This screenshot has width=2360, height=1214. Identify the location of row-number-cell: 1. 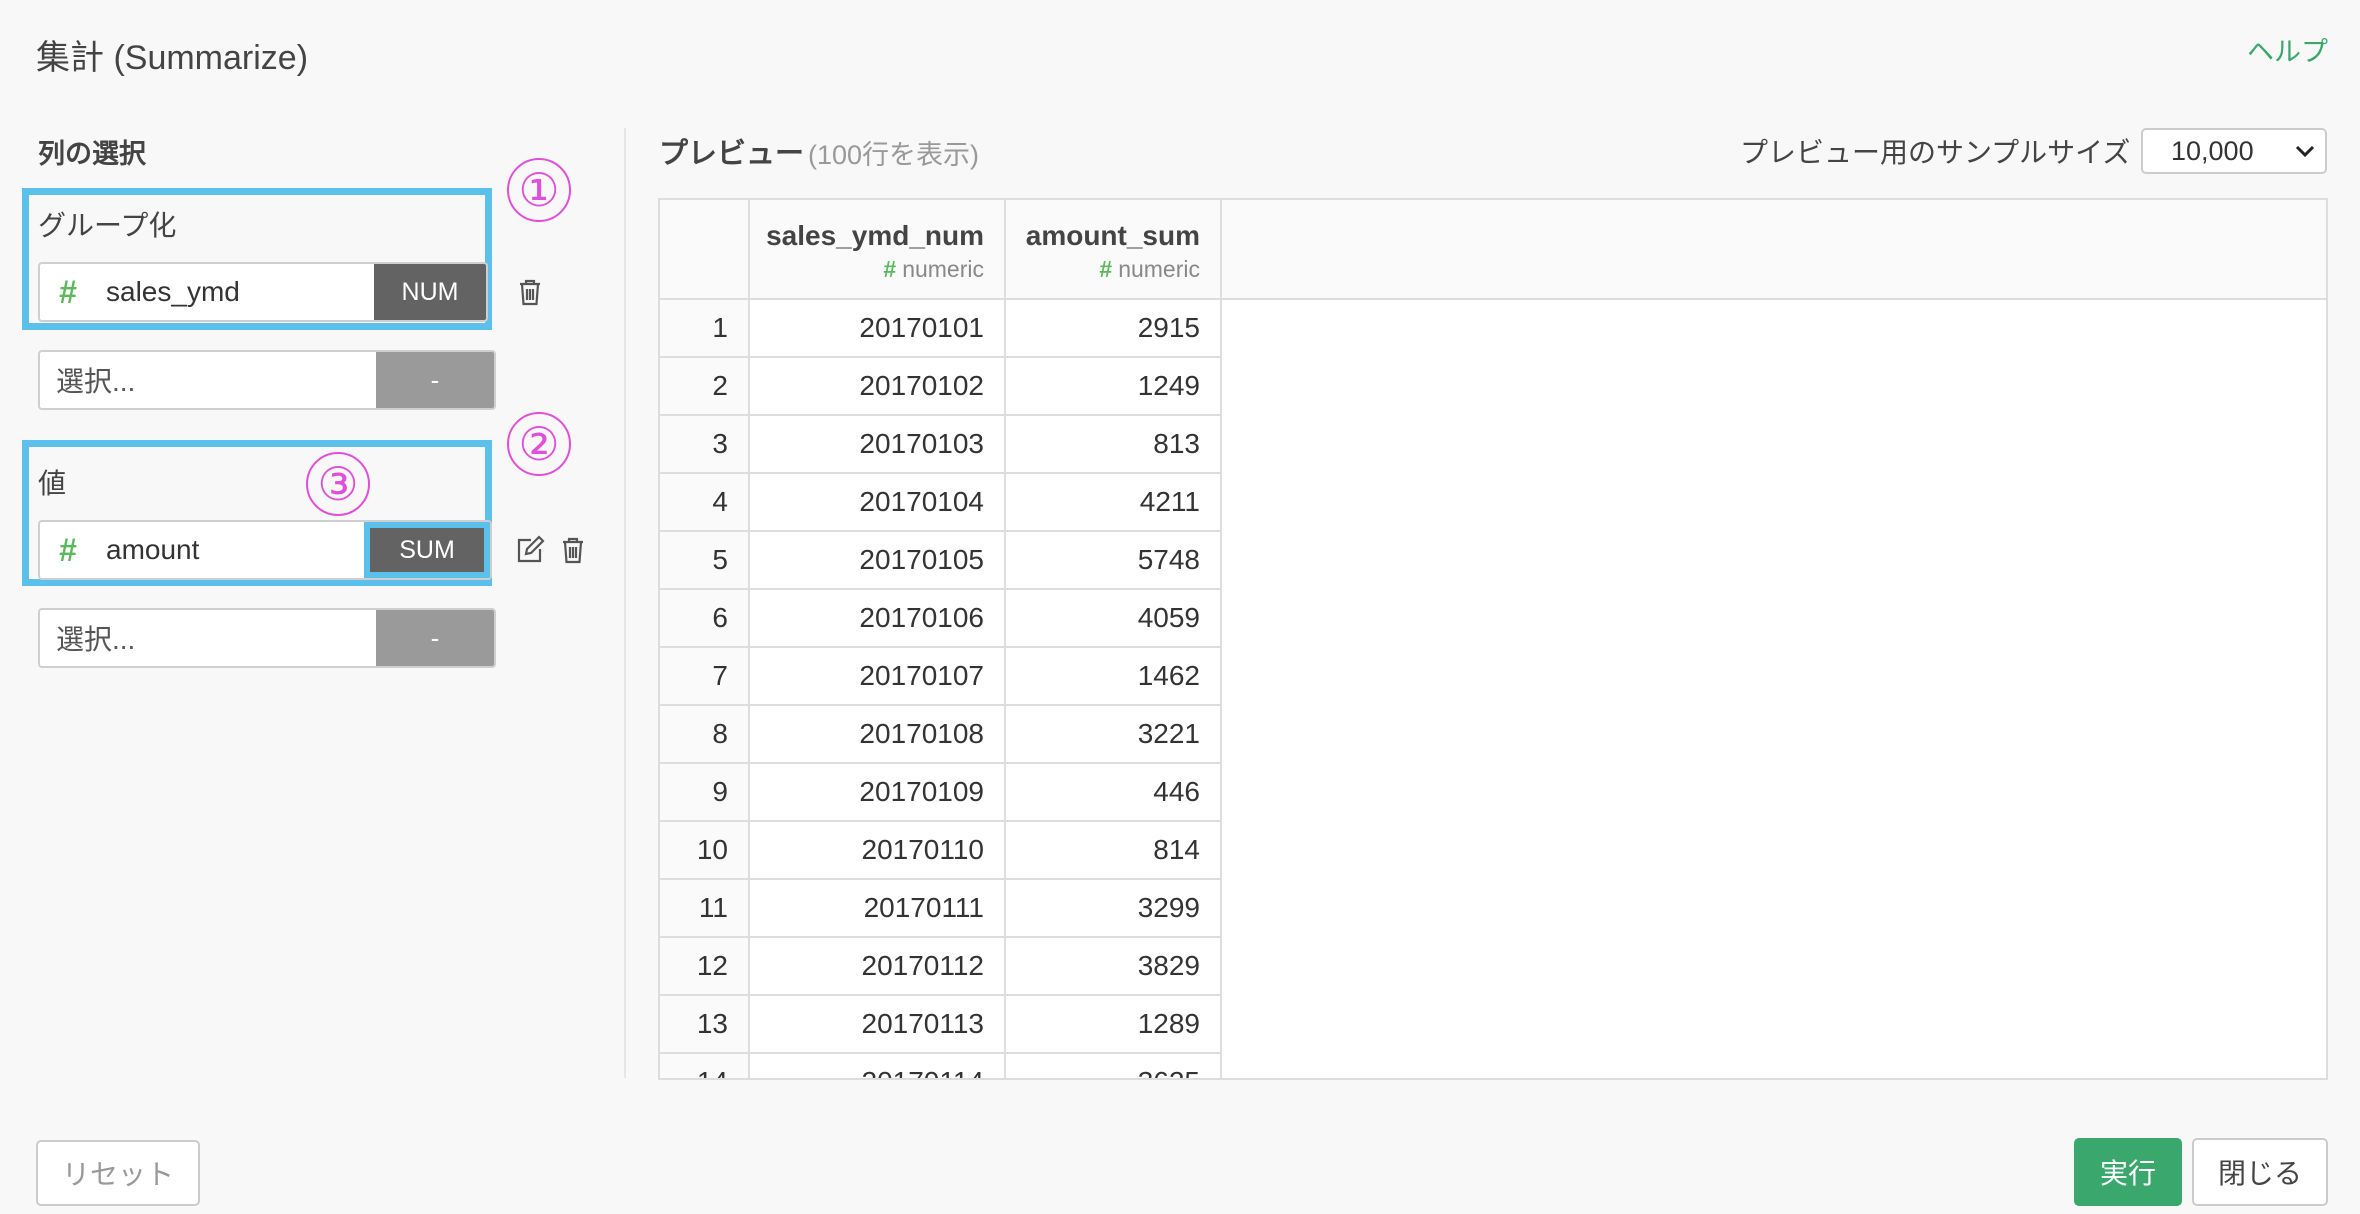
(705, 329).